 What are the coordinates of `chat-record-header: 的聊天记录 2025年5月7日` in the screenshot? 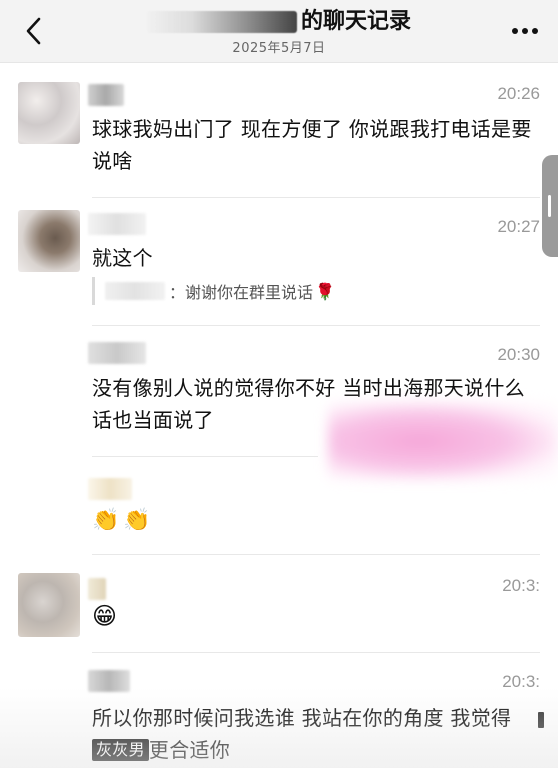 It's located at (279, 31).